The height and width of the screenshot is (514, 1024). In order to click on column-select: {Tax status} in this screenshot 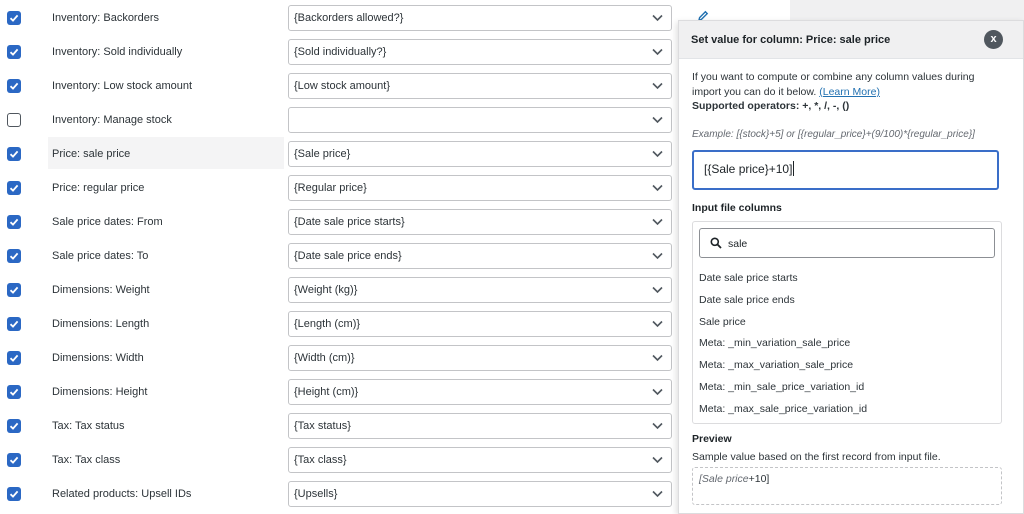, I will do `click(480, 426)`.